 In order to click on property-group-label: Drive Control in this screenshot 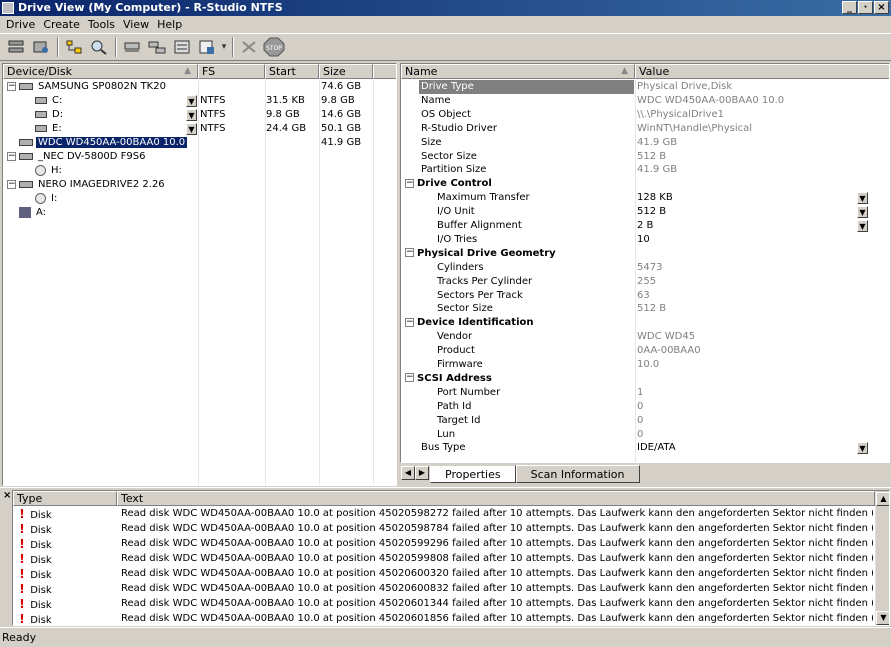, I will do `click(454, 184)`.